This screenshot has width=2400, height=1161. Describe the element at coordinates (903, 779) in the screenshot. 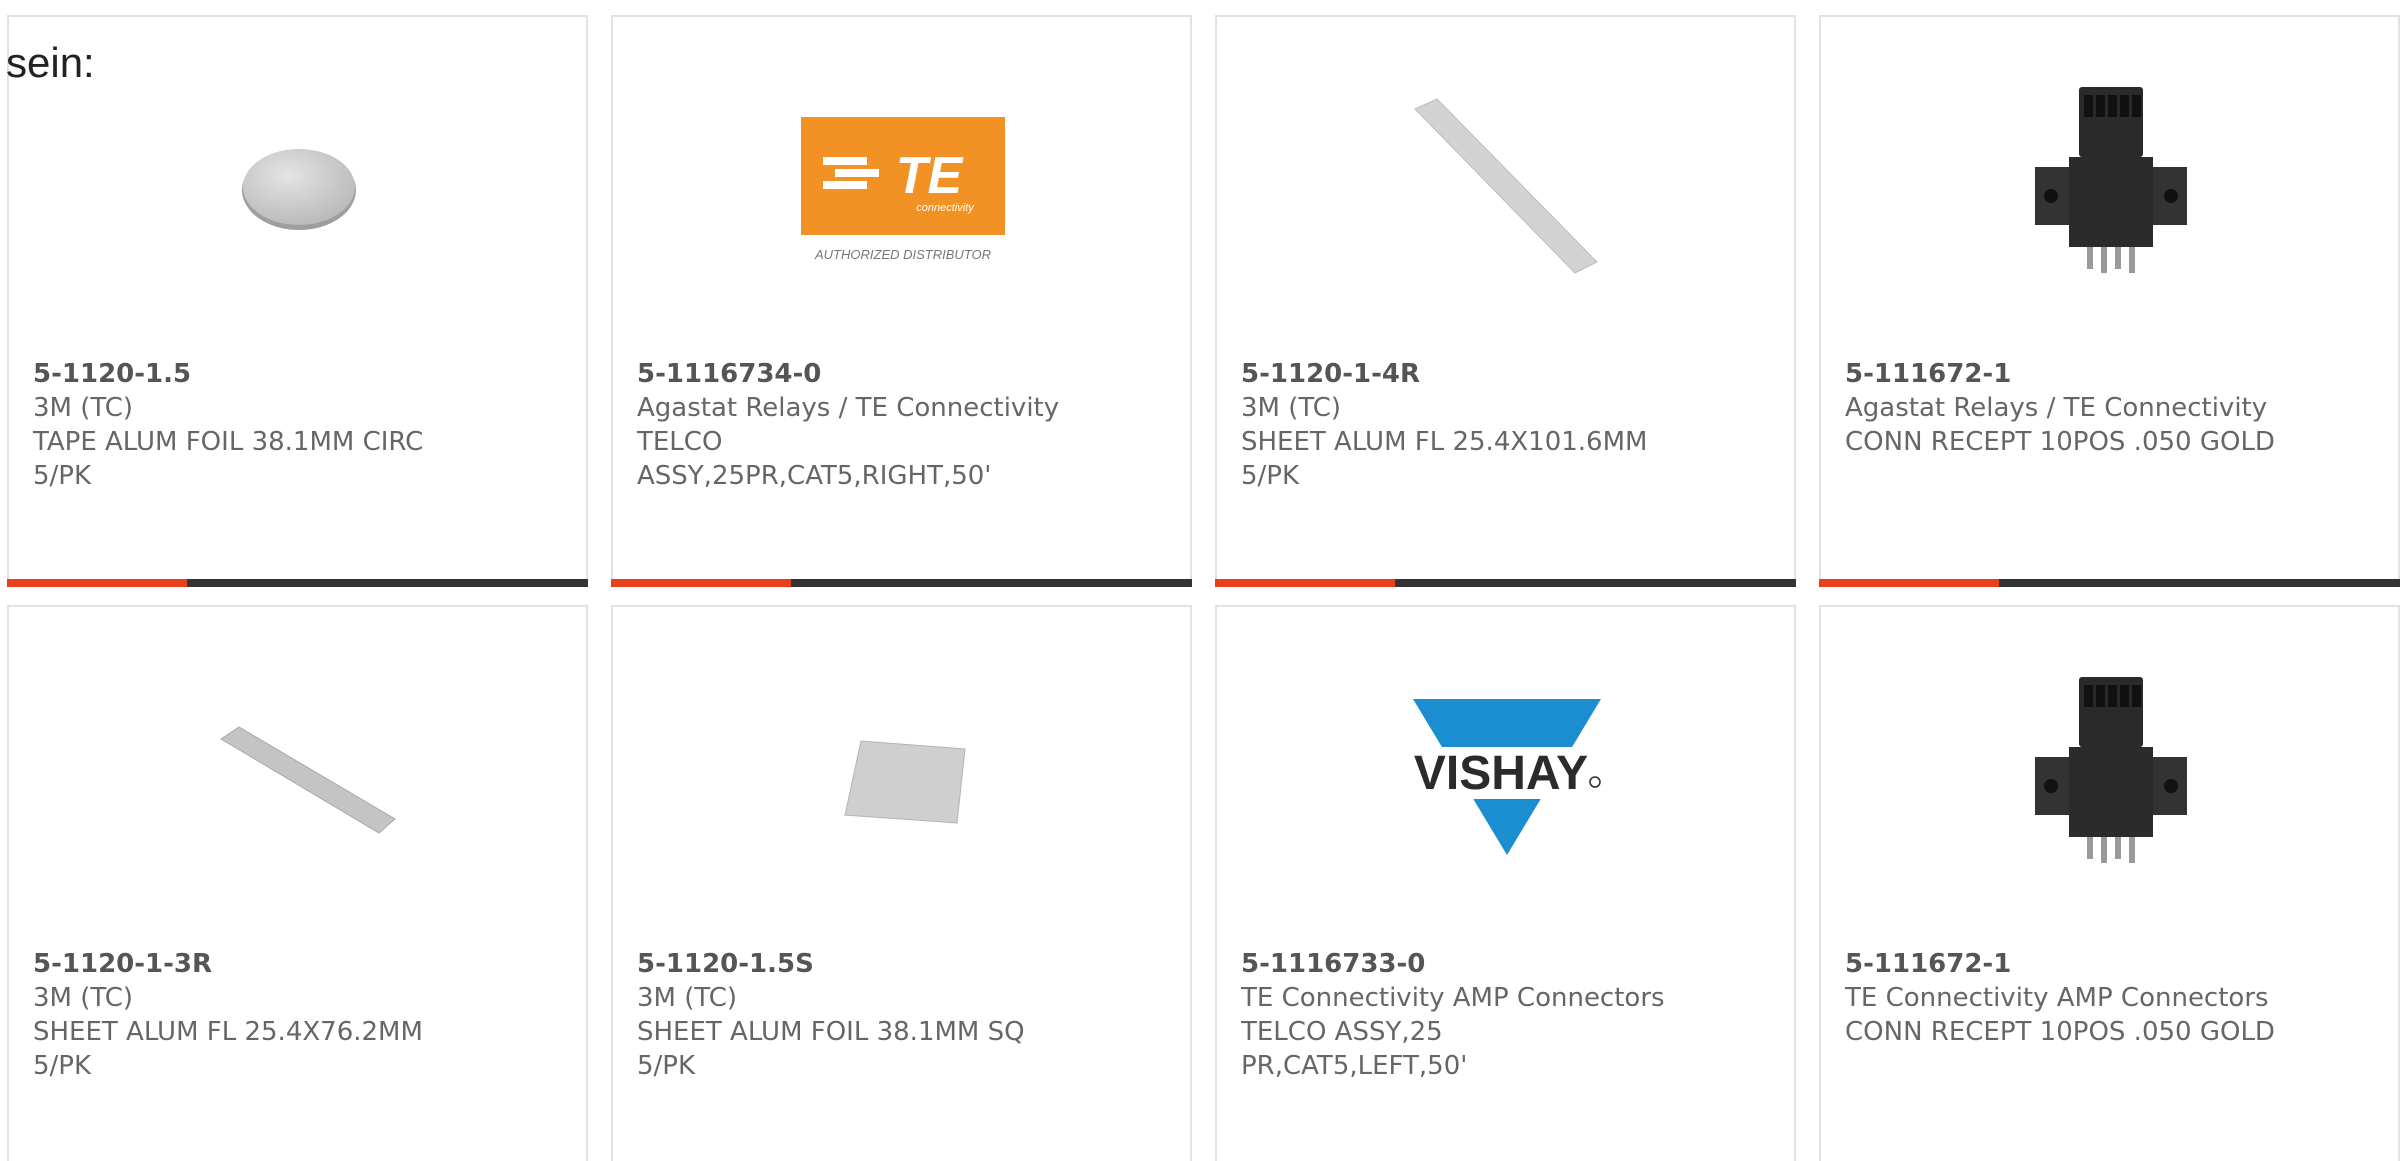

I see `square-foil-sheet-image` at that location.